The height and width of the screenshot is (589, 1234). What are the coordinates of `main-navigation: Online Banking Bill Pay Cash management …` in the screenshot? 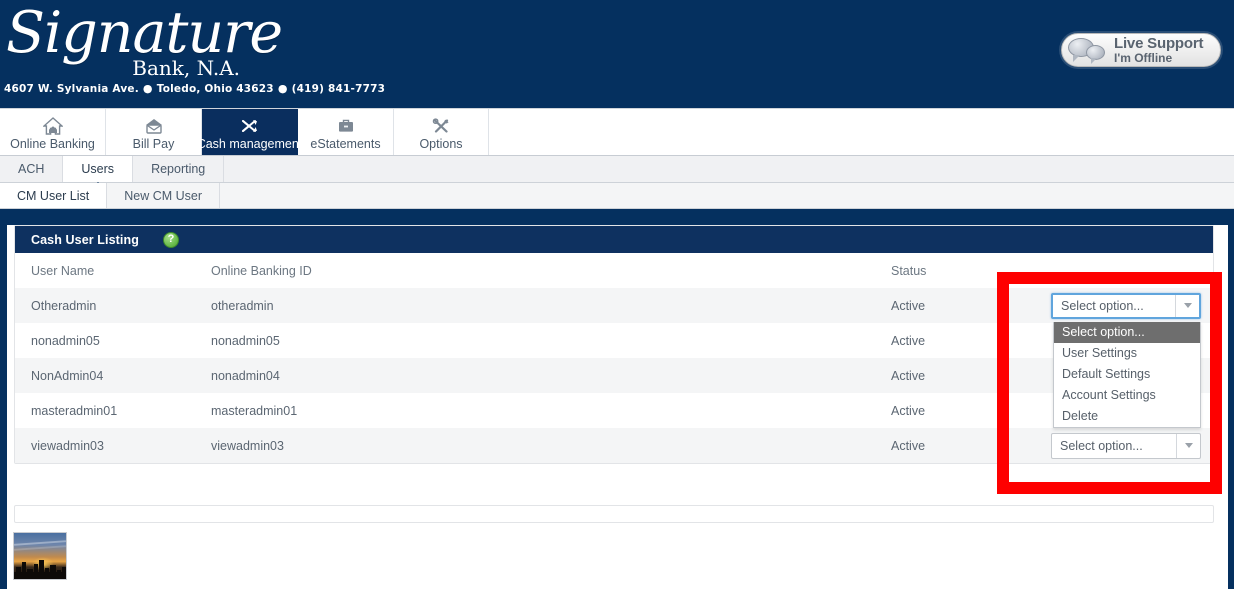 It's located at (617, 132).